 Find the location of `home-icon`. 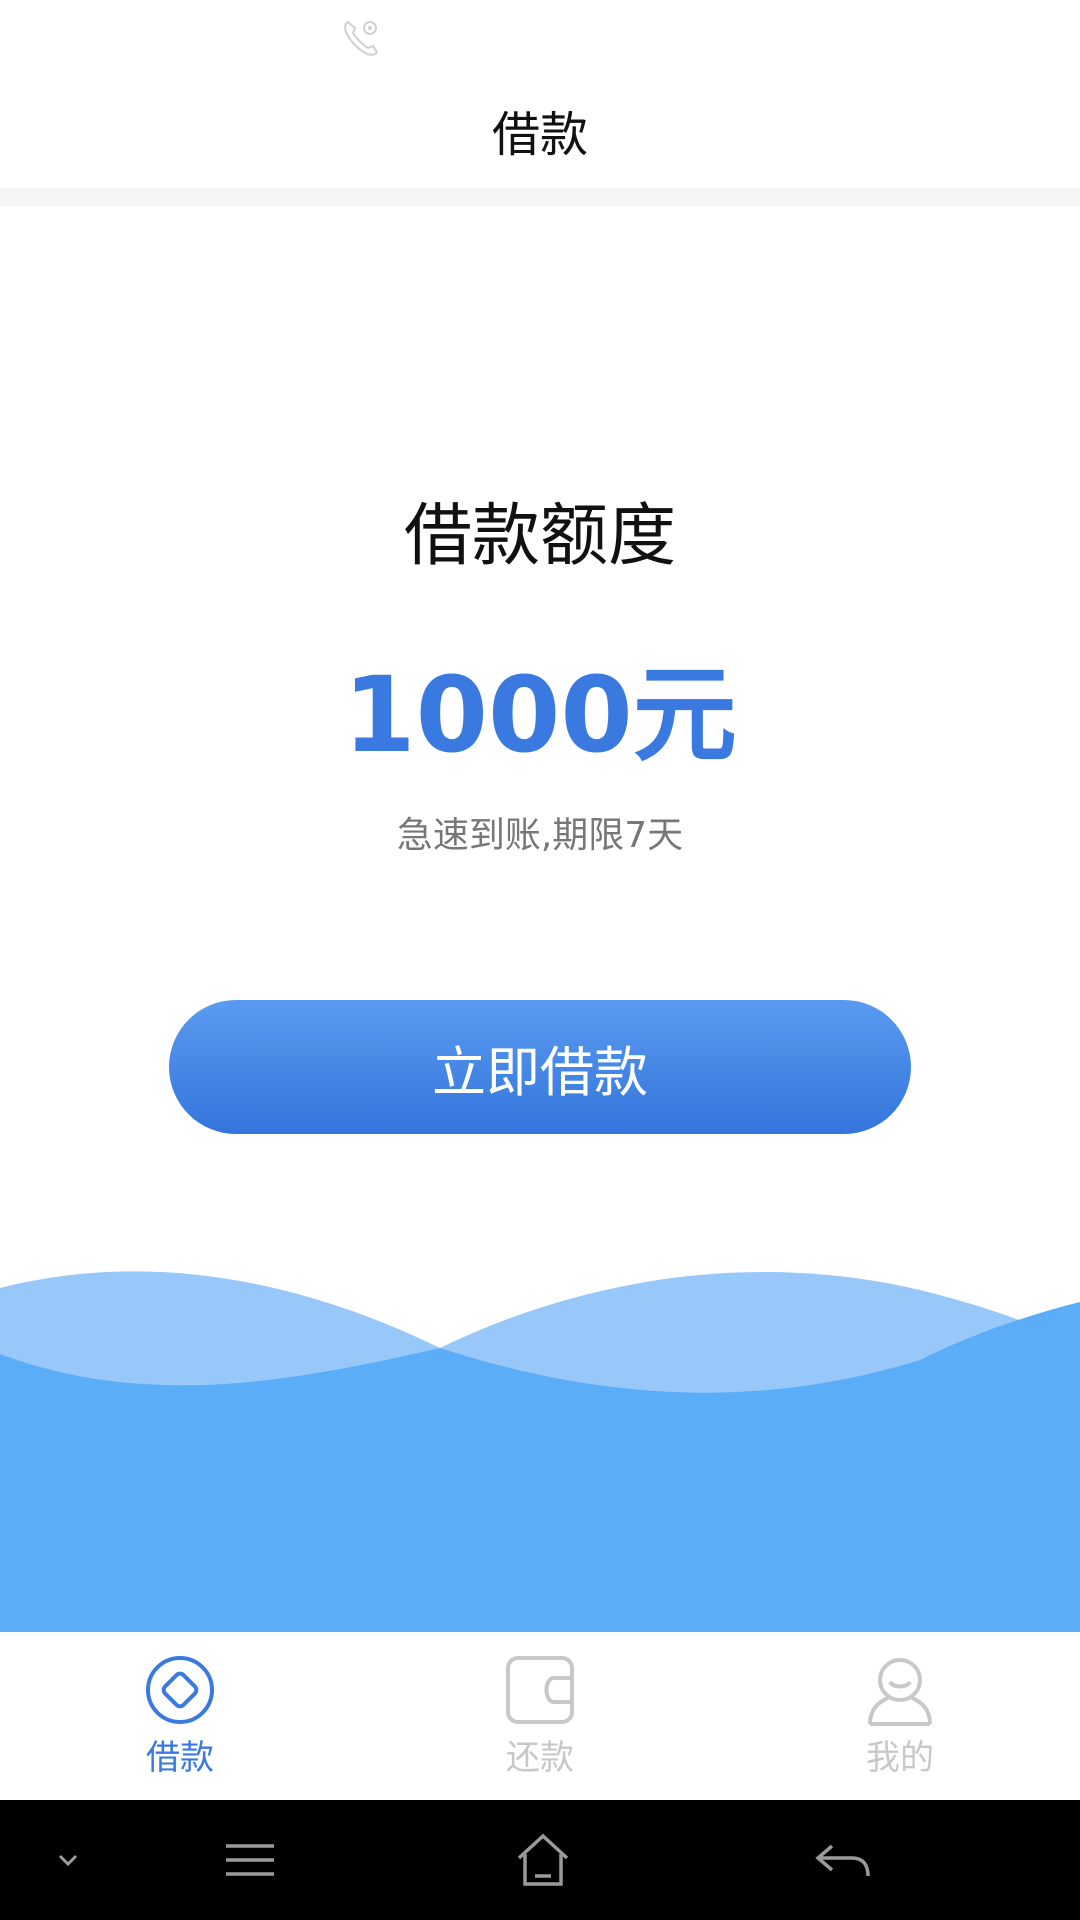

home-icon is located at coordinates (543, 1860).